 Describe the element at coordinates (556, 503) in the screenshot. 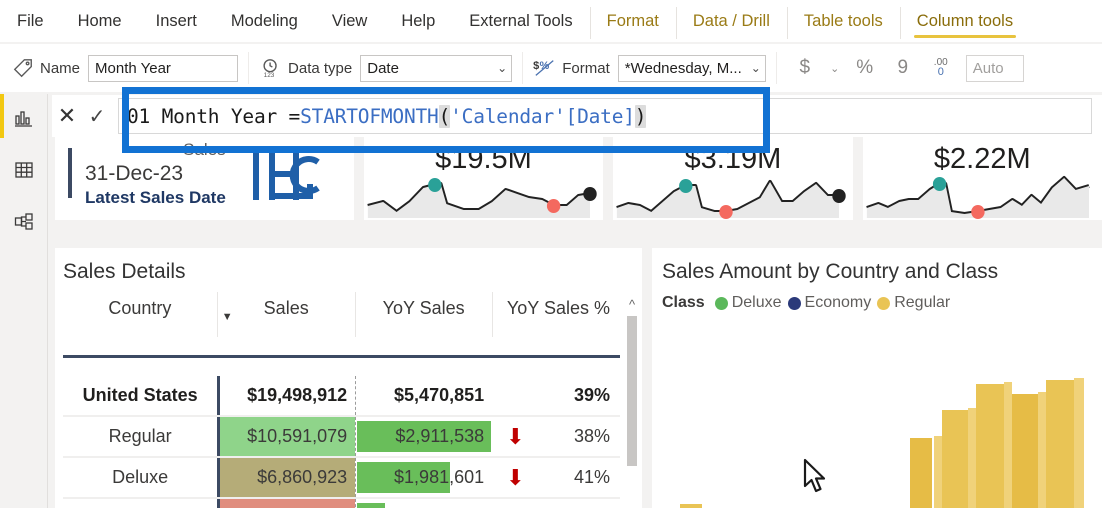

I see `cell-yoy-pct: ⬇39%` at that location.